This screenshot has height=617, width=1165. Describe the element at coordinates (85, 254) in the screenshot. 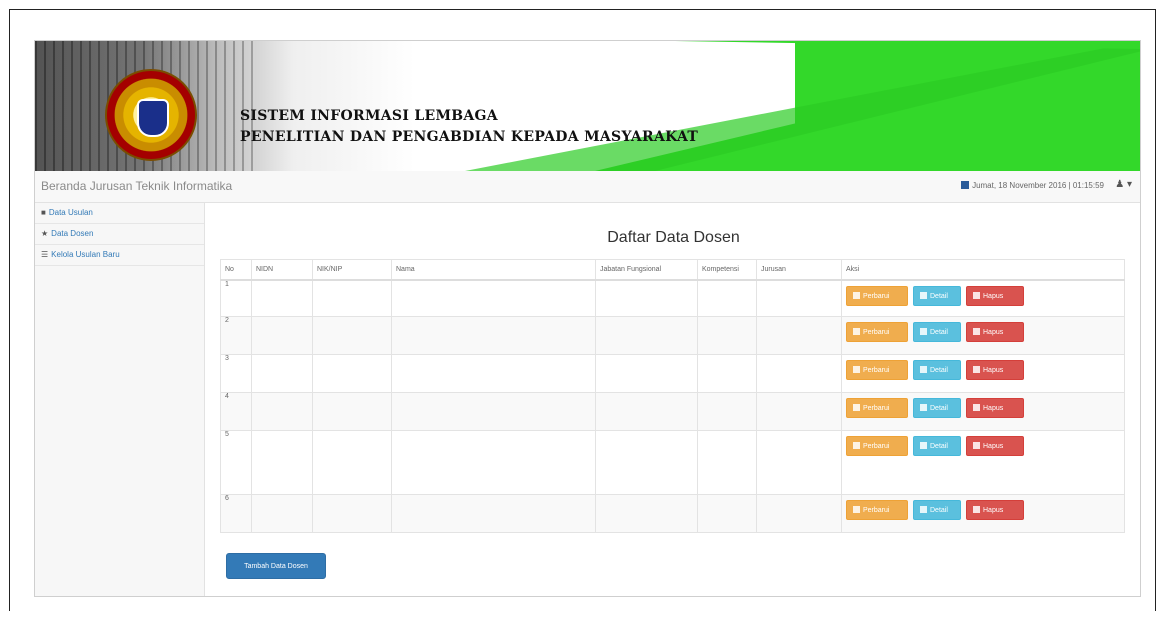

I see `sidebar-item-label: Kelola Usulan Baru` at that location.